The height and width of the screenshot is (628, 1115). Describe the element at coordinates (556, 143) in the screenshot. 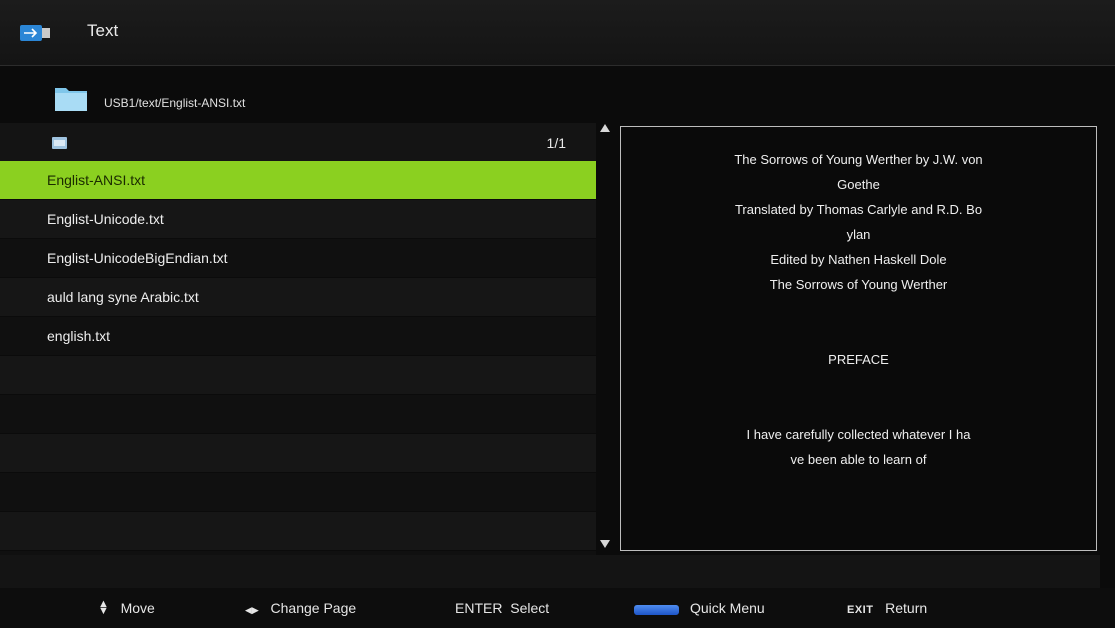

I see `page-indicator: 1/1` at that location.